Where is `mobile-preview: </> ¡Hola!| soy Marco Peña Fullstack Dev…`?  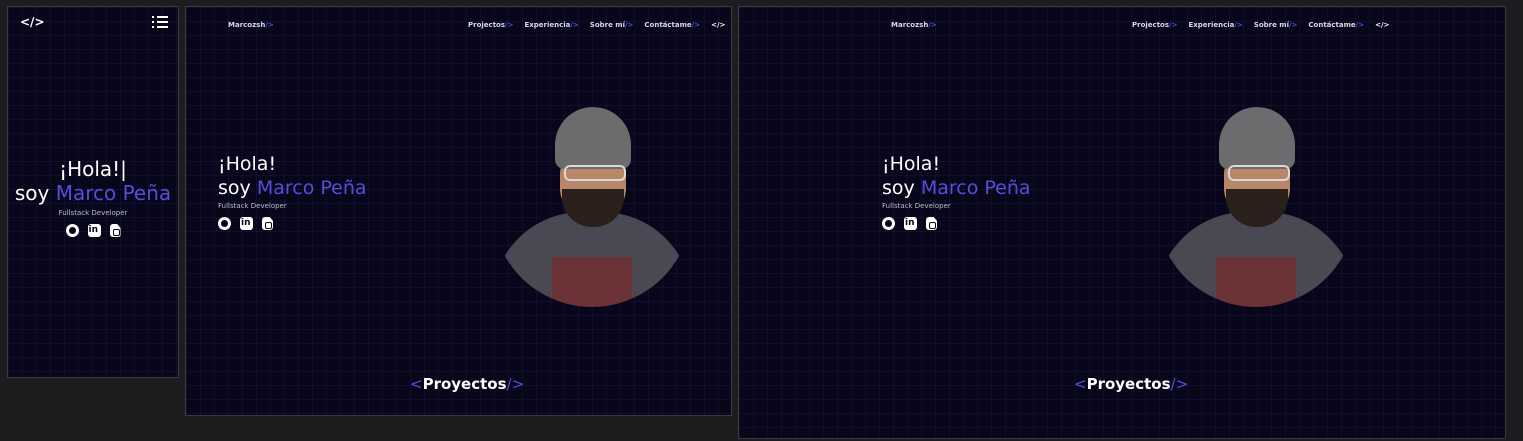
mobile-preview: </> ¡Hola!| soy Marco Peña Fullstack Dev… is located at coordinates (93, 192).